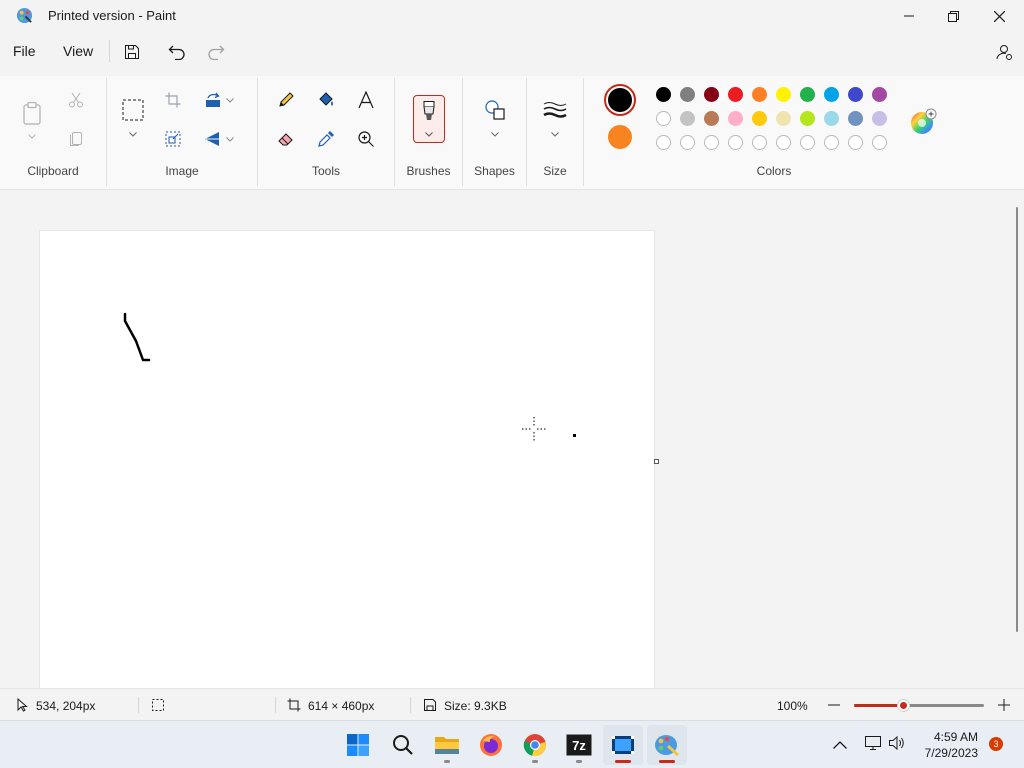 This screenshot has height=768, width=1024. Describe the element at coordinates (555, 134) in the screenshot. I see `size-dropdown` at that location.